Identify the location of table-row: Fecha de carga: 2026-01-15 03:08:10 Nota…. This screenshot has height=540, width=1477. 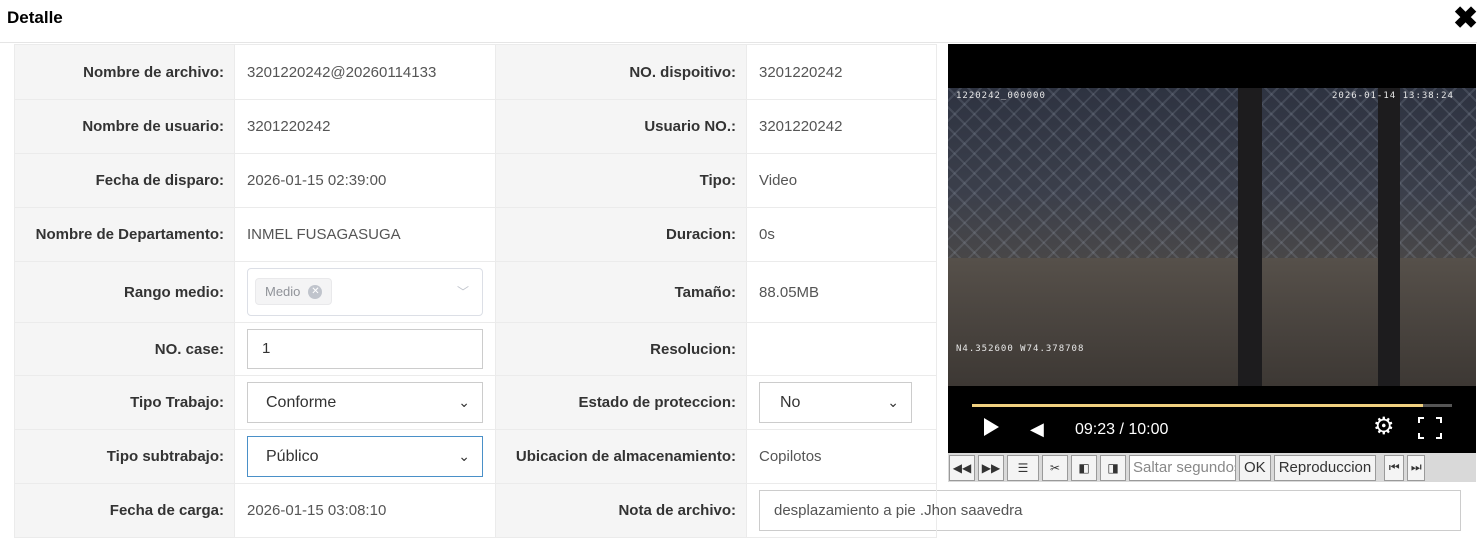
(737, 510).